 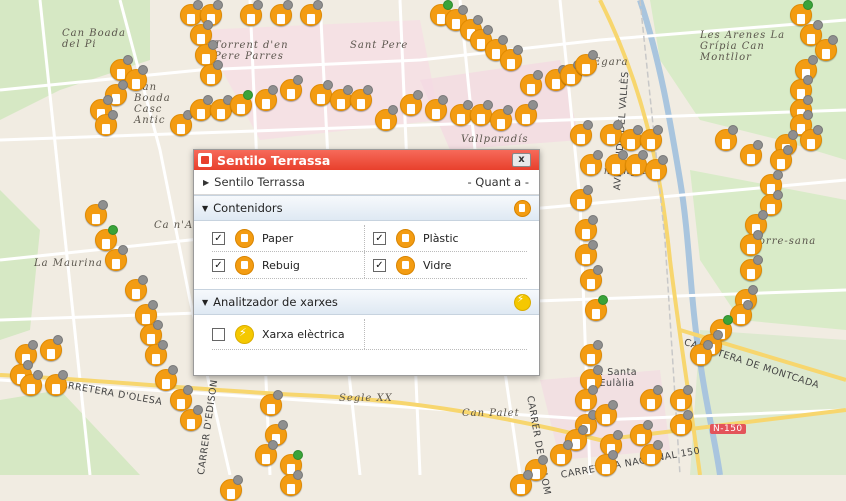 What do you see at coordinates (366, 208) in the screenshot?
I see `section-header-contenidors: ▼ Contenidors` at bounding box center [366, 208].